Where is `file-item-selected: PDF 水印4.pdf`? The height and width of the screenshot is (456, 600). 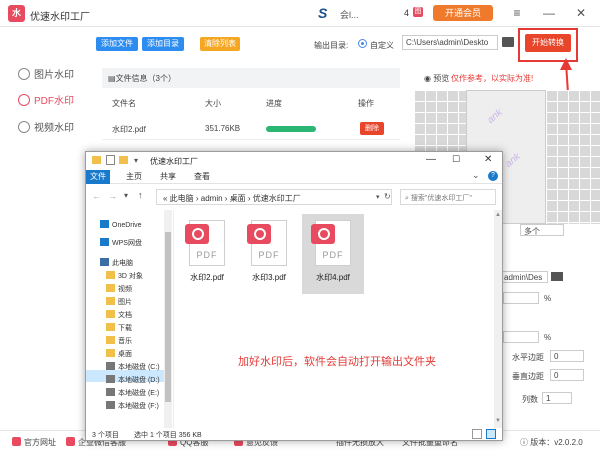
file-item-selected: PDF 水印4.pdf is located at coordinates (333, 254).